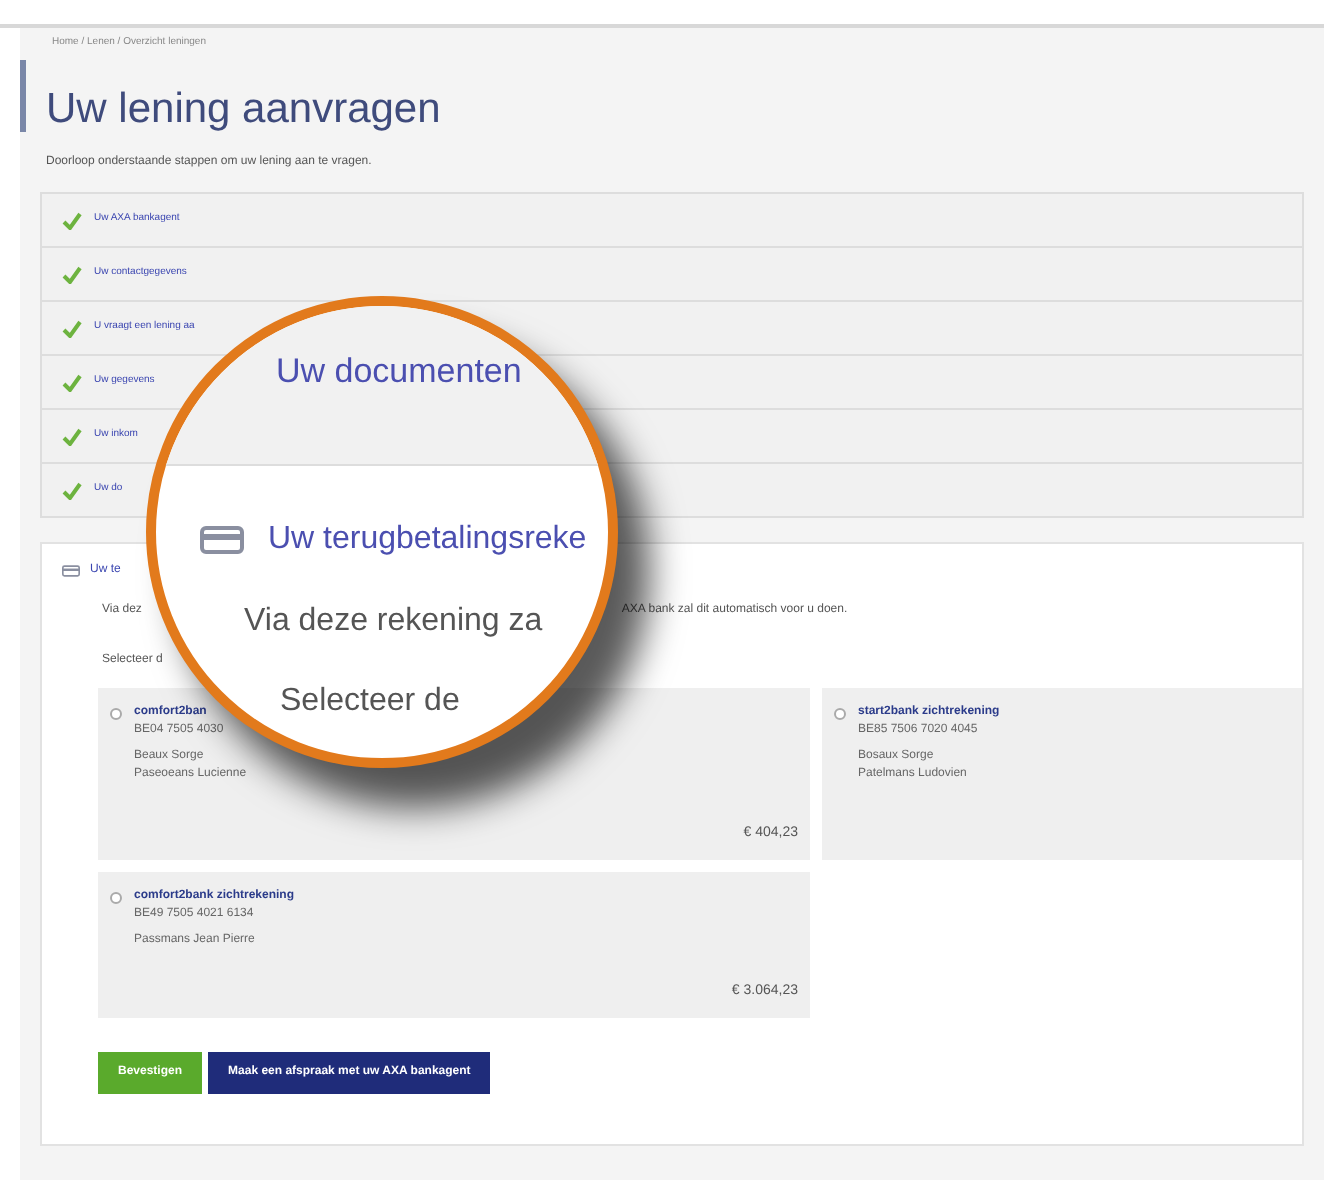 This screenshot has height=1180, width=1324. Describe the element at coordinates (244, 110) in the screenshot. I see `page-title: Uw lening aanvragen` at that location.